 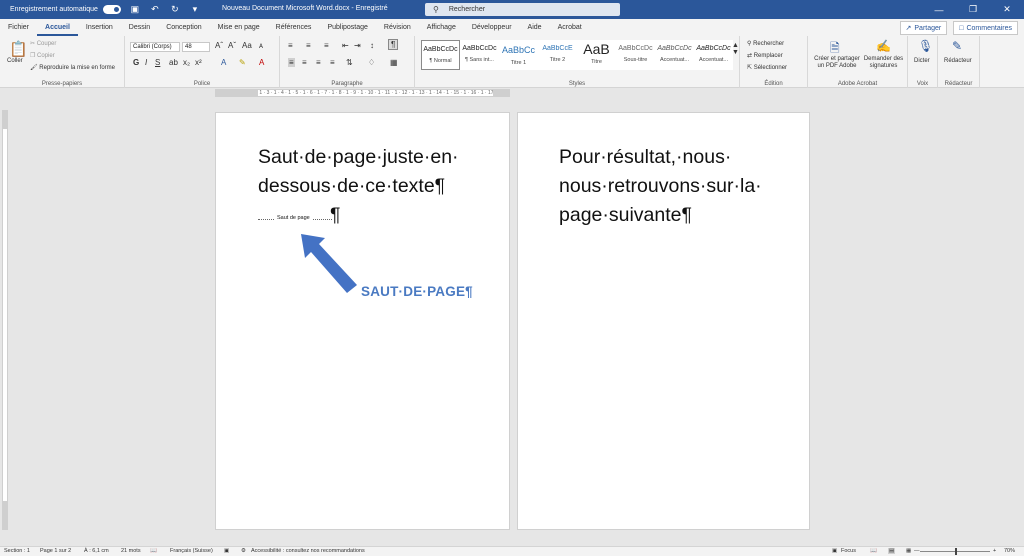 What do you see at coordinates (848, 551) in the screenshot?
I see `focus-button: Focus` at bounding box center [848, 551].